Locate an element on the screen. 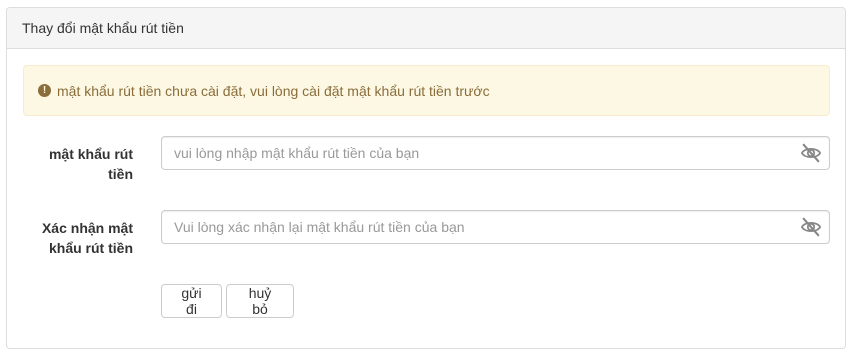  exclamation-circle-icon: ! is located at coordinates (44, 90).